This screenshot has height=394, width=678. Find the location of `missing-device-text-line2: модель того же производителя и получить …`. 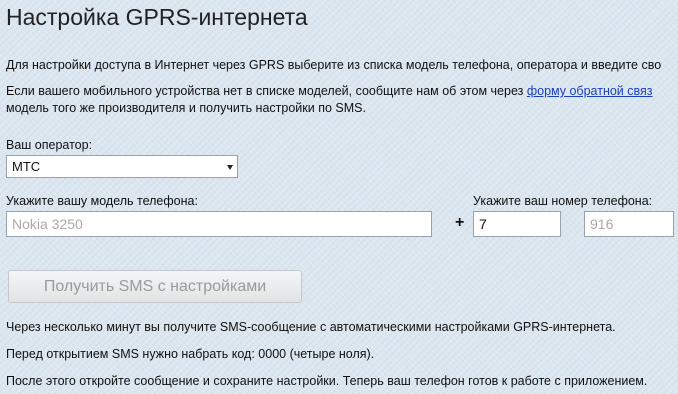

missing-device-text-line2: модель того же производителя и получить … is located at coordinates (186, 108).